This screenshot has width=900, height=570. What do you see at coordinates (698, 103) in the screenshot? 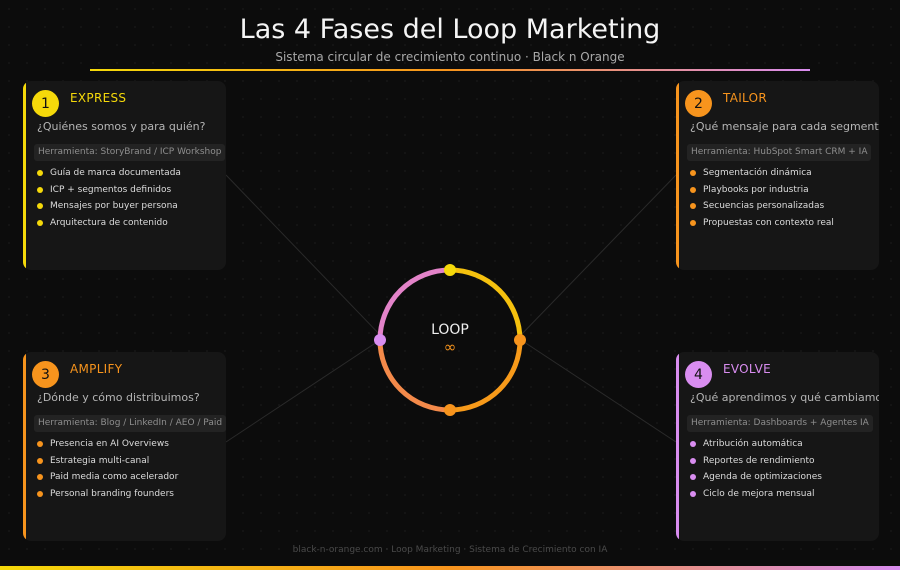
I see `phase-number-badge: 2` at bounding box center [698, 103].